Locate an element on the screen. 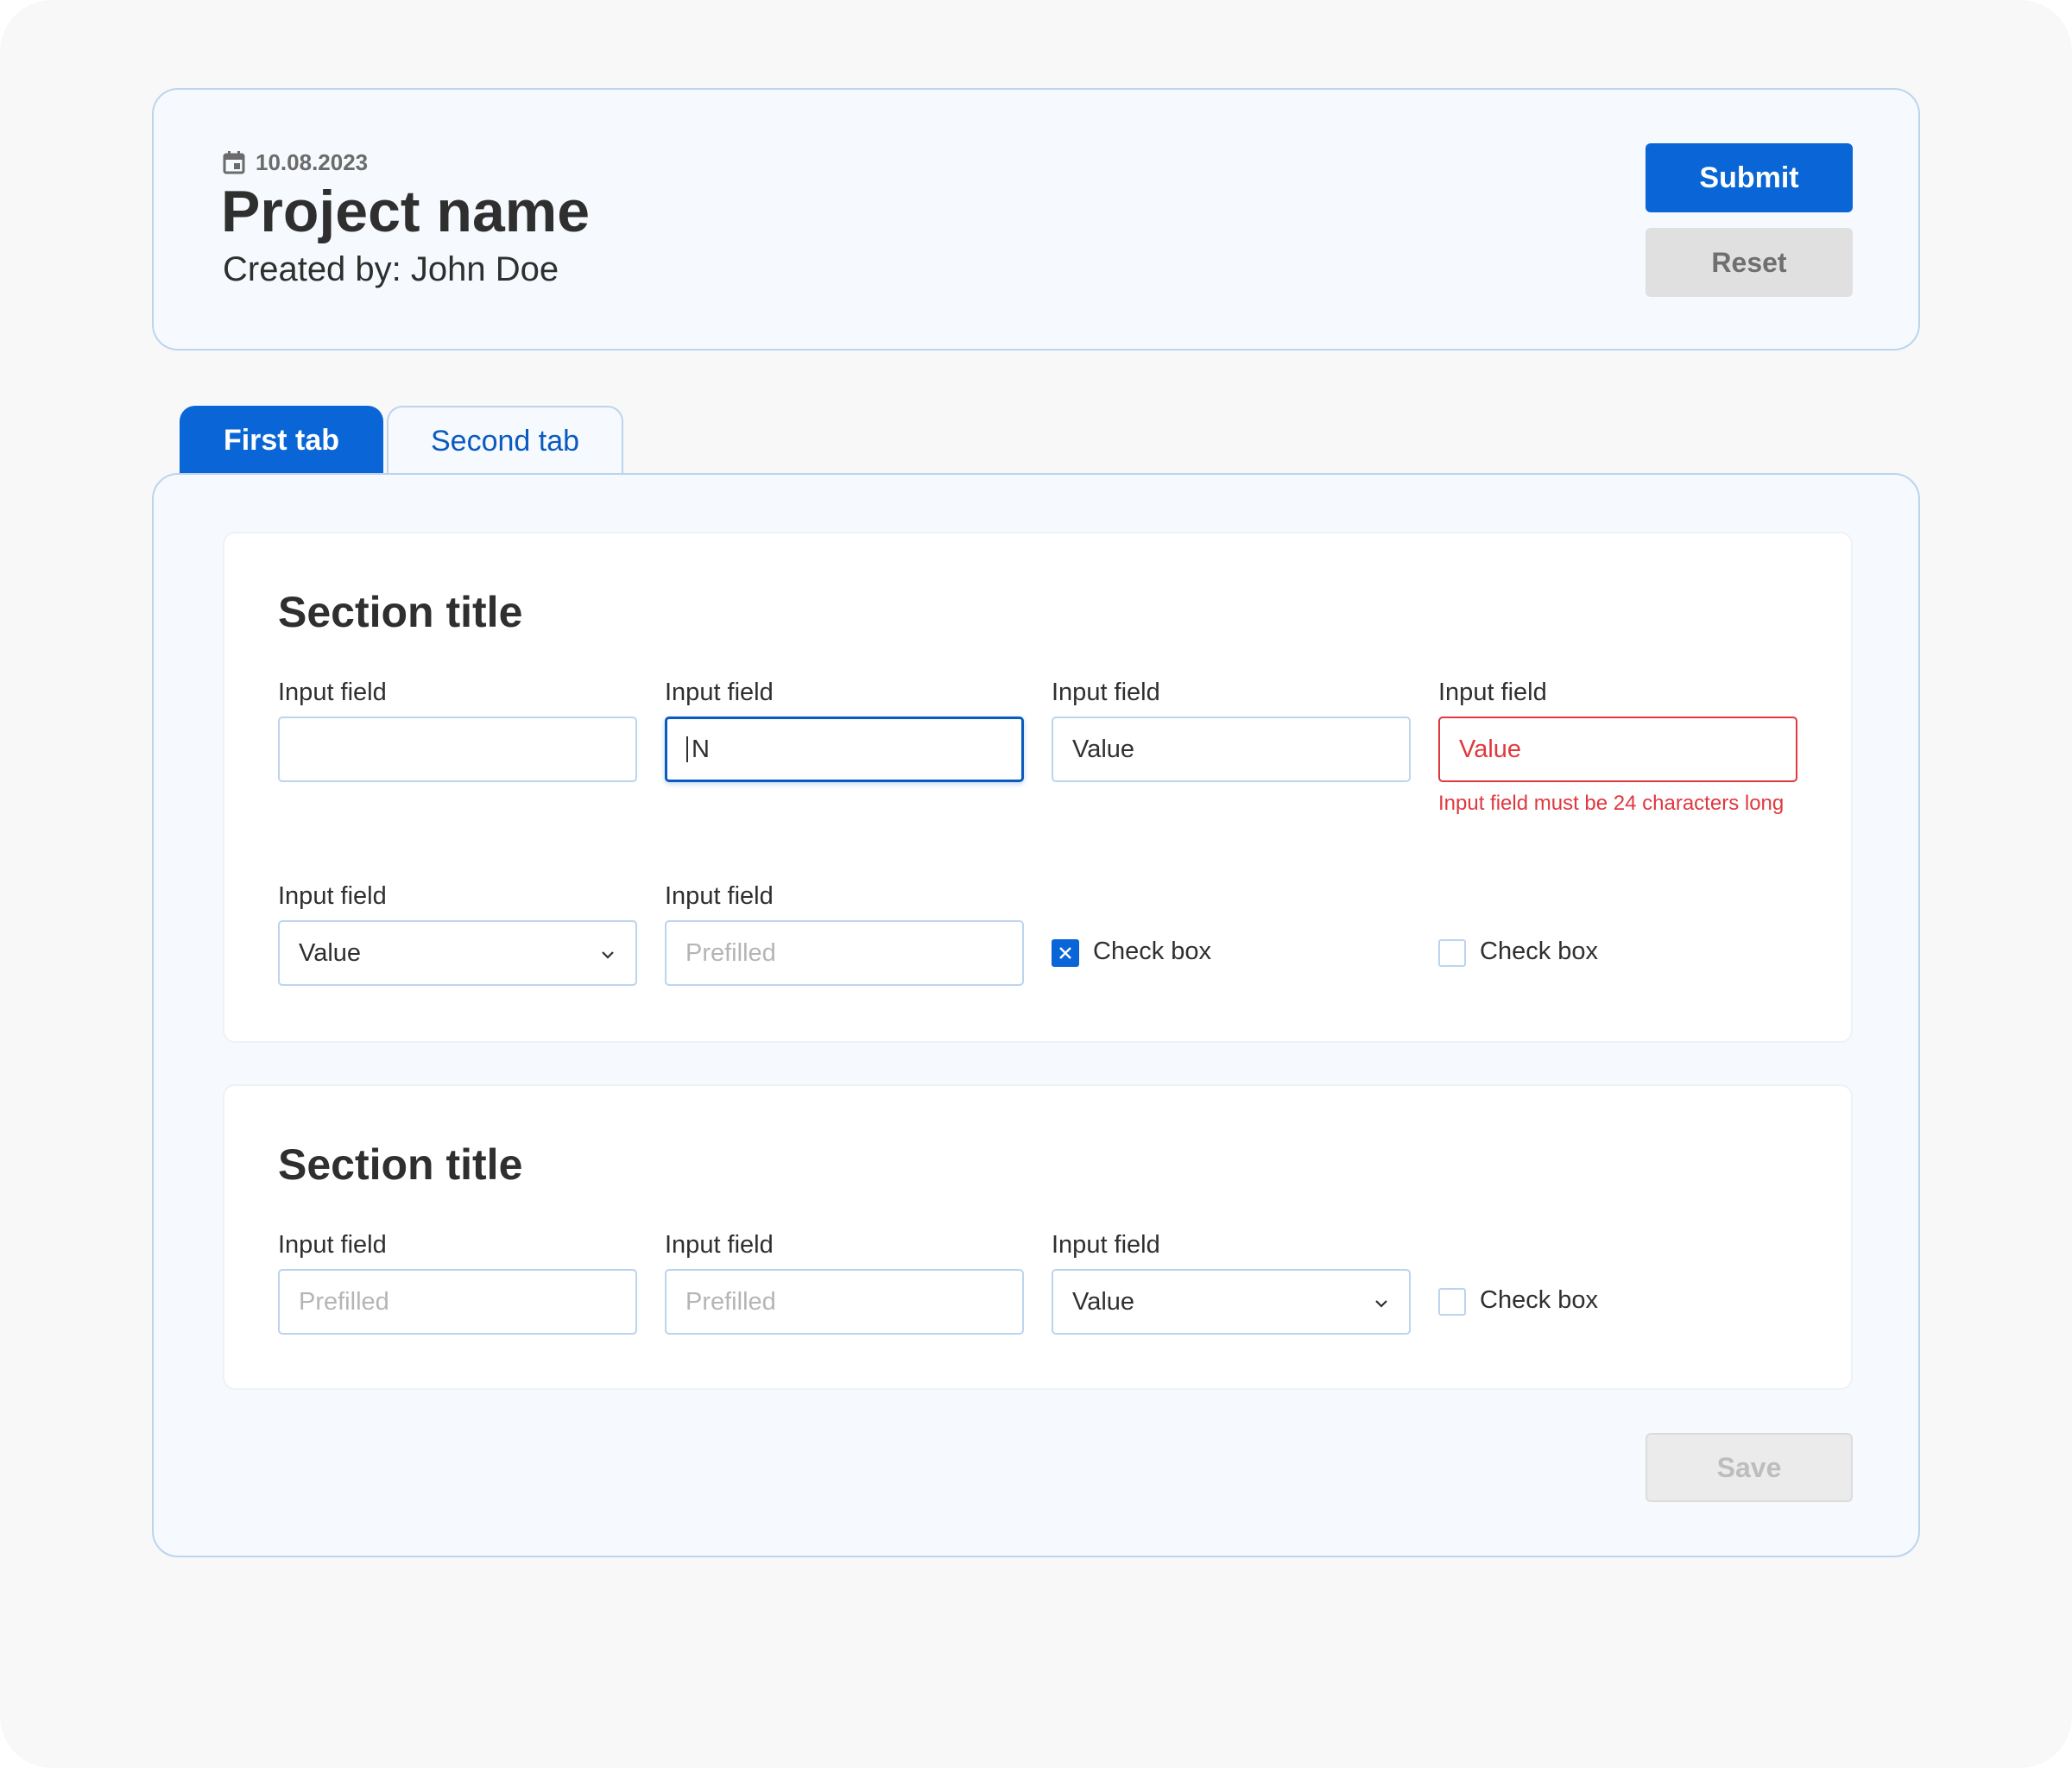 The height and width of the screenshot is (1768, 2072). text-input-focused: N is located at coordinates (844, 750).